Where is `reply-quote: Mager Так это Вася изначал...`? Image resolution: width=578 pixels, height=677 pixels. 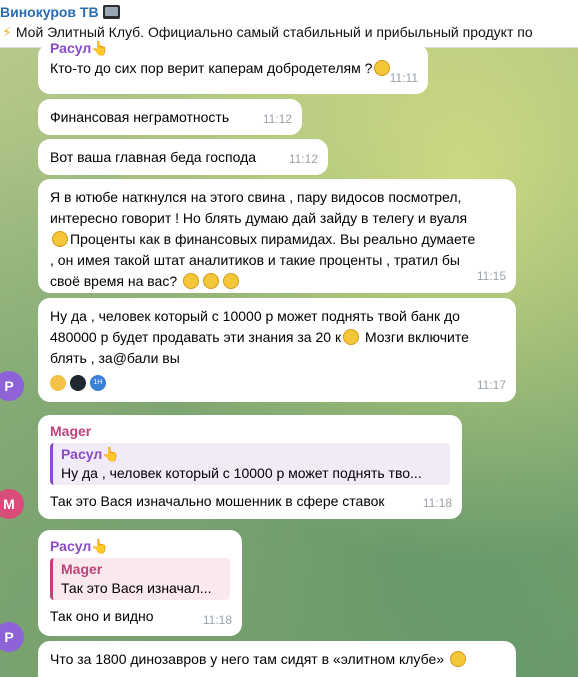 reply-quote: Mager Так это Вася изначал... is located at coordinates (140, 579).